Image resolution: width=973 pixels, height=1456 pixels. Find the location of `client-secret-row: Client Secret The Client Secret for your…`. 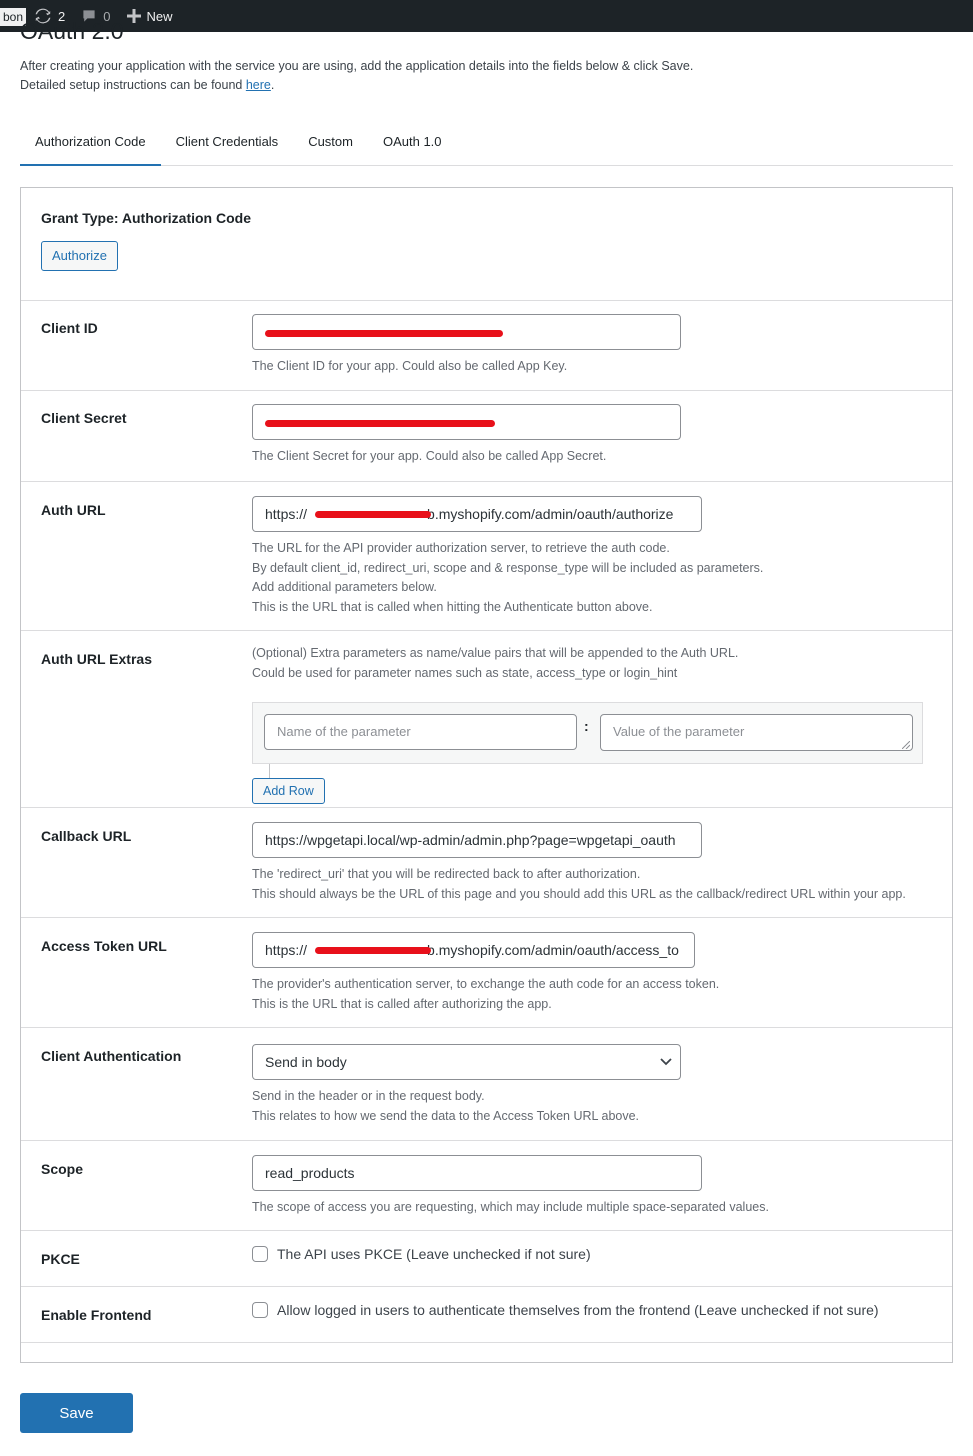

client-secret-row: Client Secret The Client Secret for your… is located at coordinates (486, 436).